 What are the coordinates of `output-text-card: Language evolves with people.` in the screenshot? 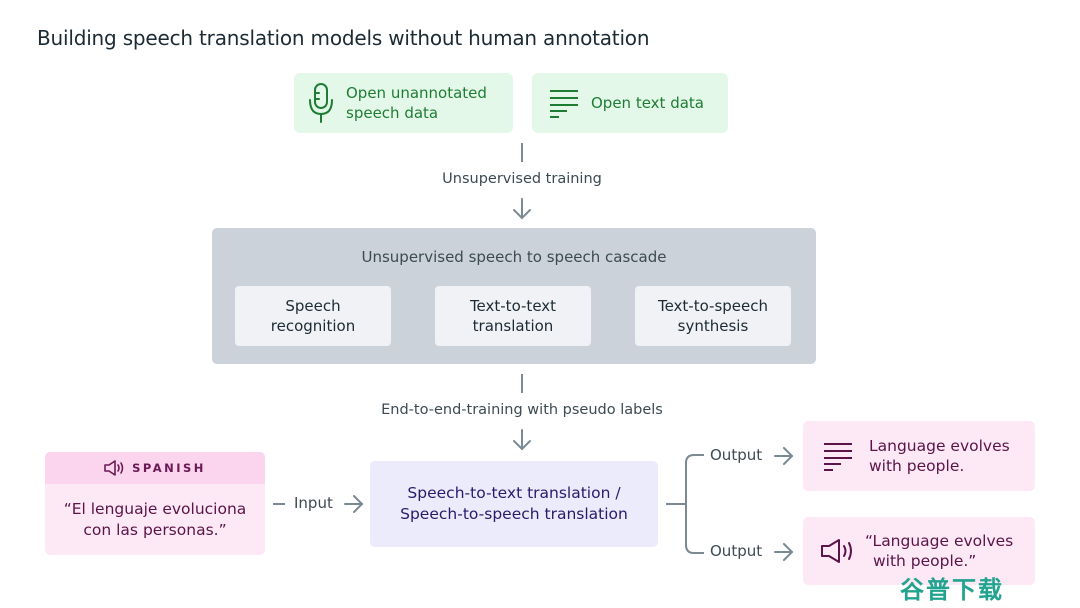 It's located at (919, 456).